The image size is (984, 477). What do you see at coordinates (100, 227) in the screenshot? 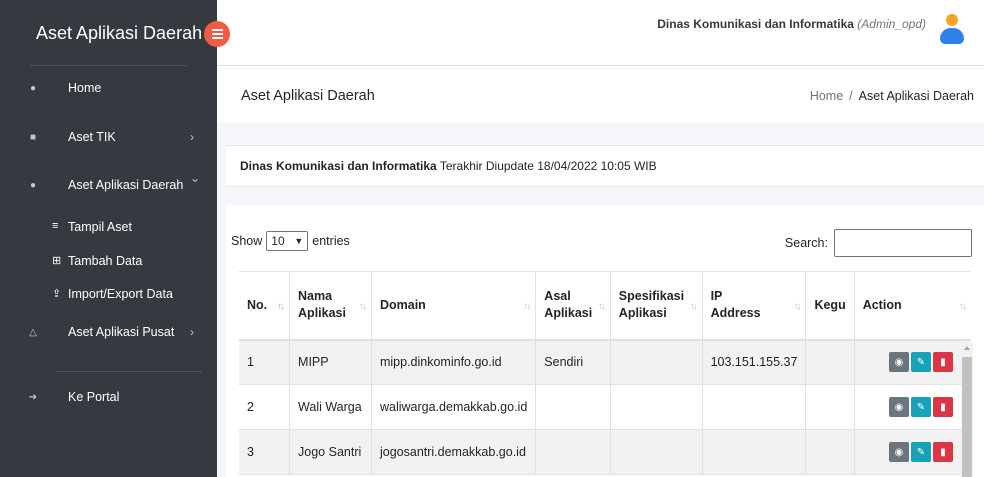
I see `sidebar-subitem-label: Tampil Aset` at bounding box center [100, 227].